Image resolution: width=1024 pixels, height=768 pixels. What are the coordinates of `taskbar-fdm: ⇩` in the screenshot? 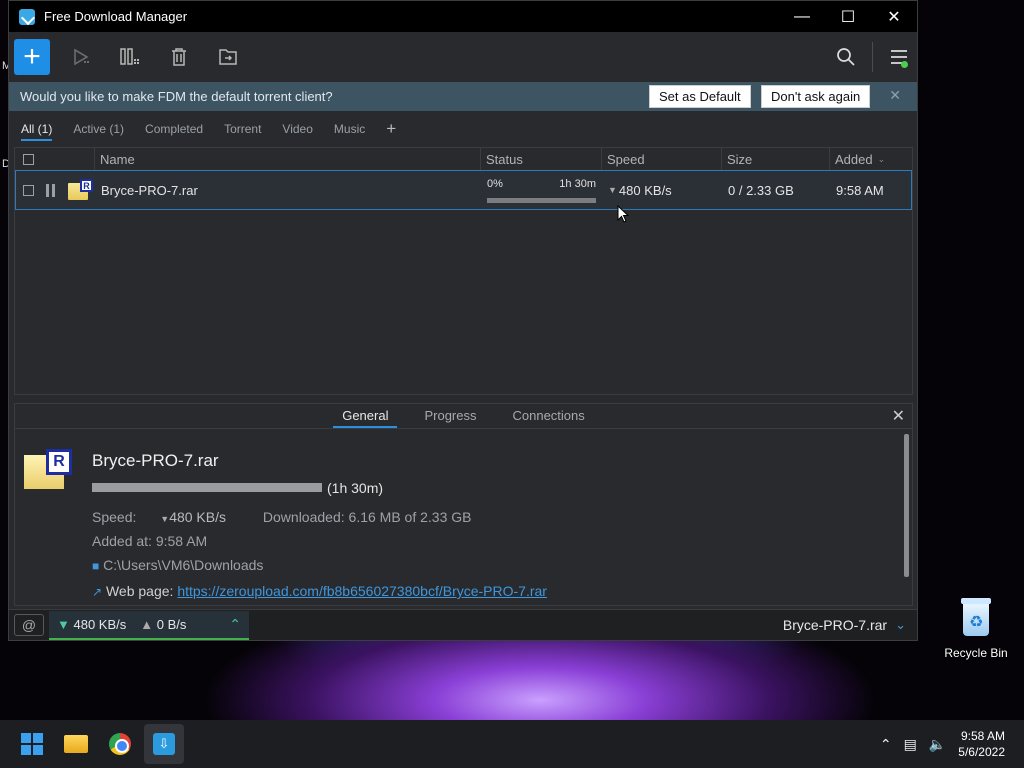 It's located at (164, 744).